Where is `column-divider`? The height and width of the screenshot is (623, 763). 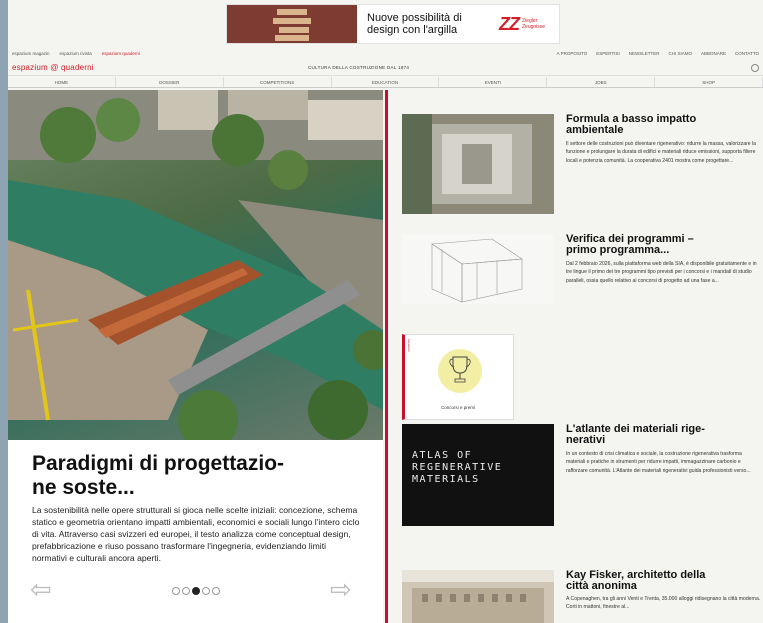 column-divider is located at coordinates (386, 356).